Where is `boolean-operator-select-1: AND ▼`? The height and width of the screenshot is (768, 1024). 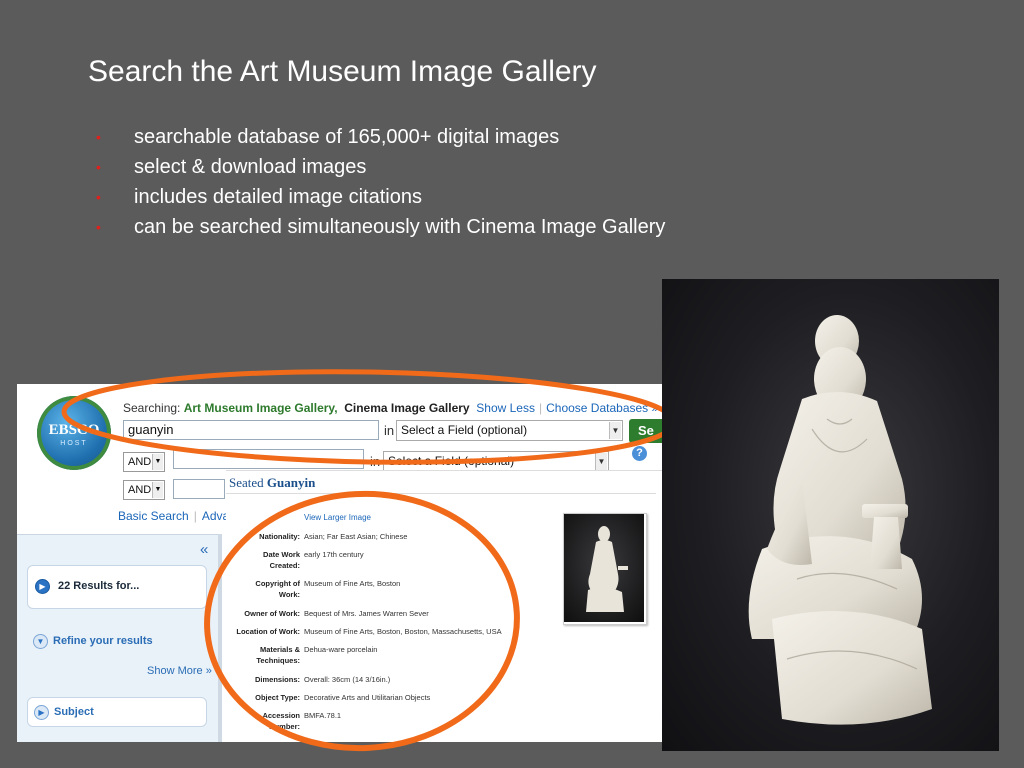
boolean-operator-select-1: AND ▼ is located at coordinates (144, 462).